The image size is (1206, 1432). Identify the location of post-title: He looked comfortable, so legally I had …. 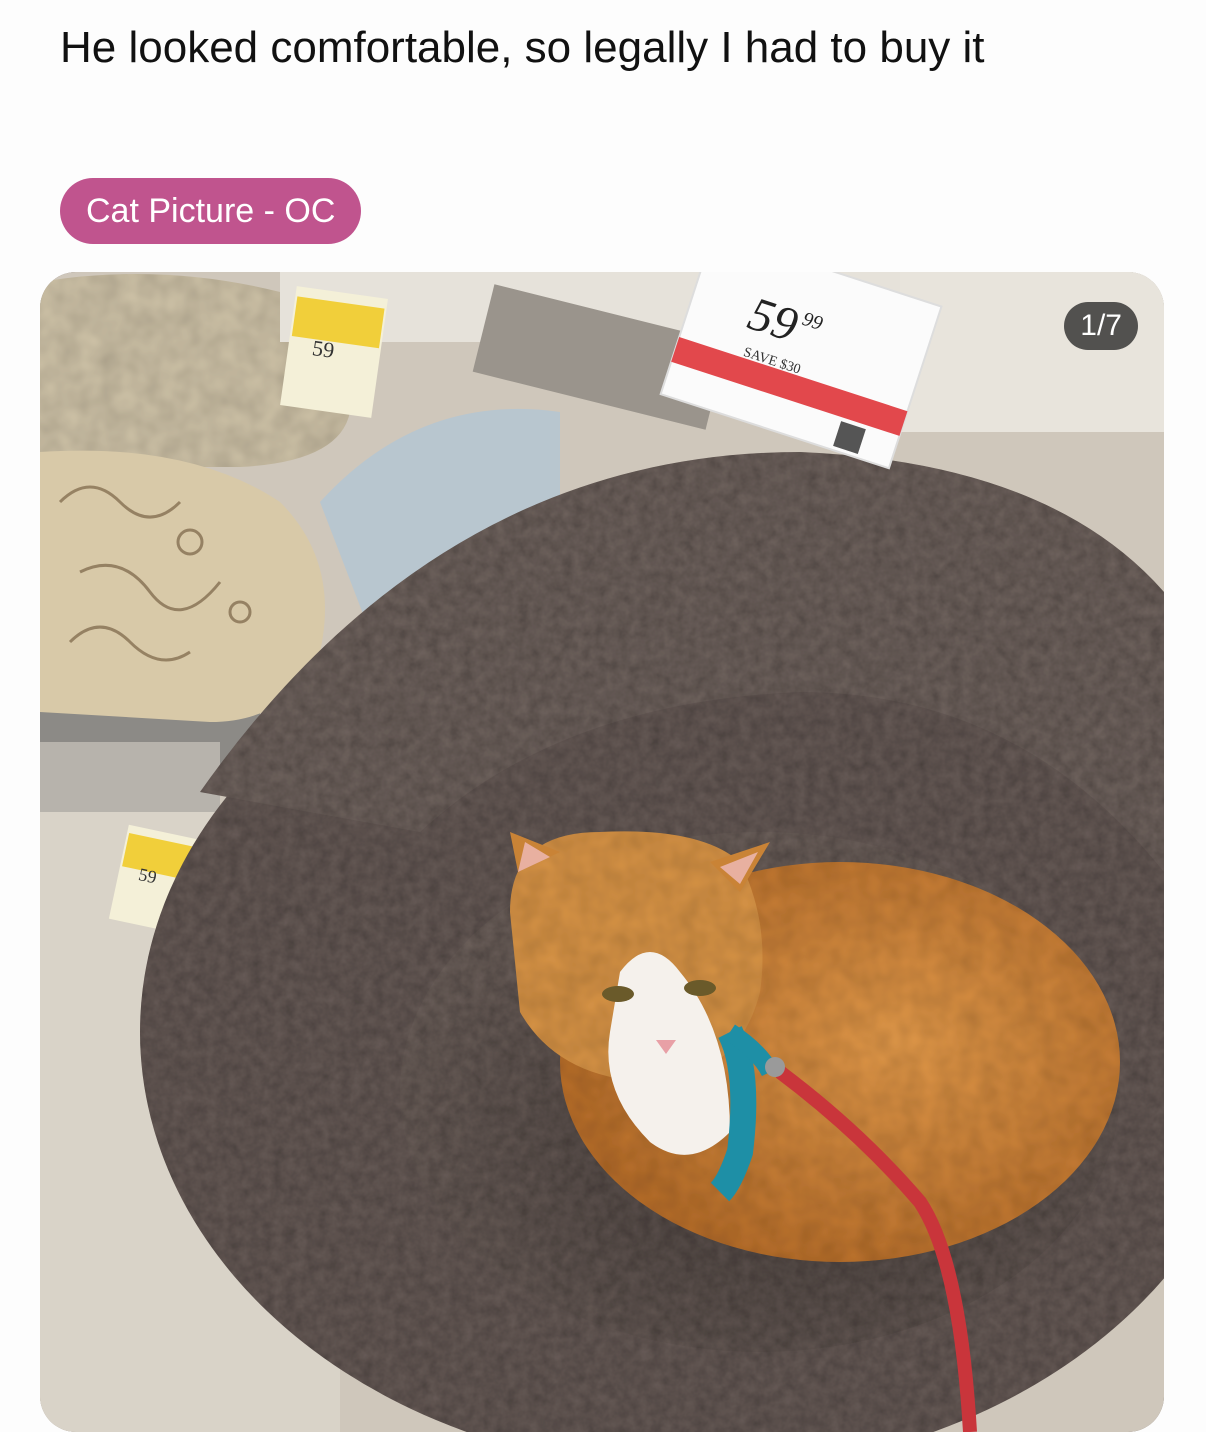
(610, 48).